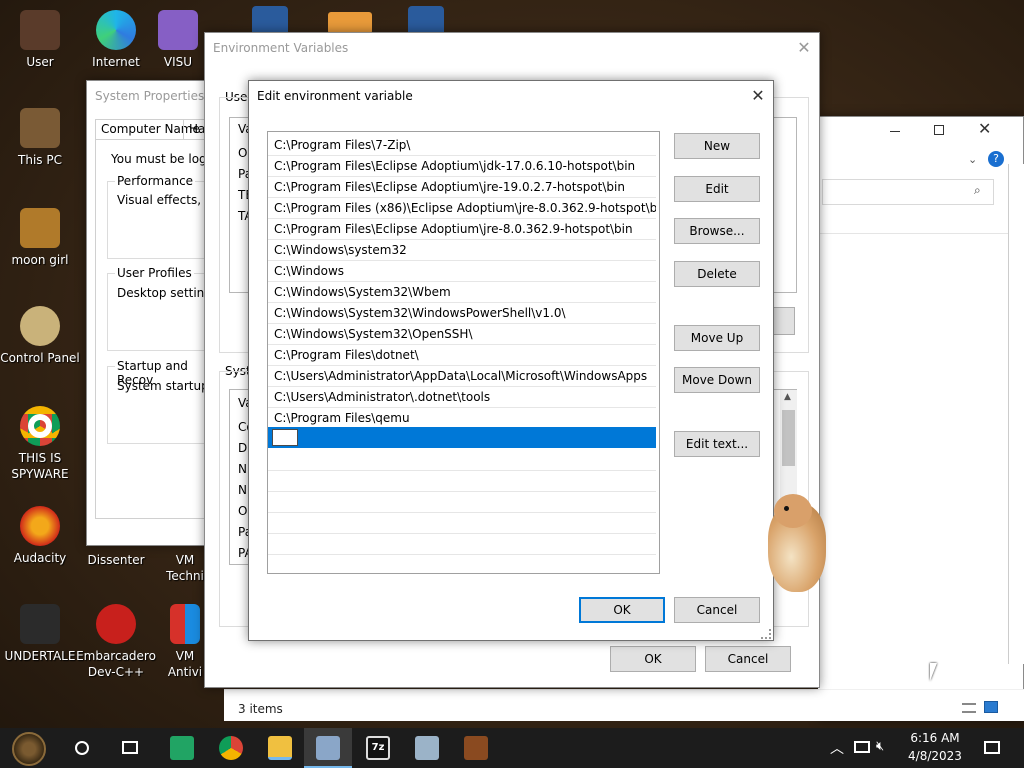  I want to click on desktop-icon-internet: Internet, so click(116, 40).